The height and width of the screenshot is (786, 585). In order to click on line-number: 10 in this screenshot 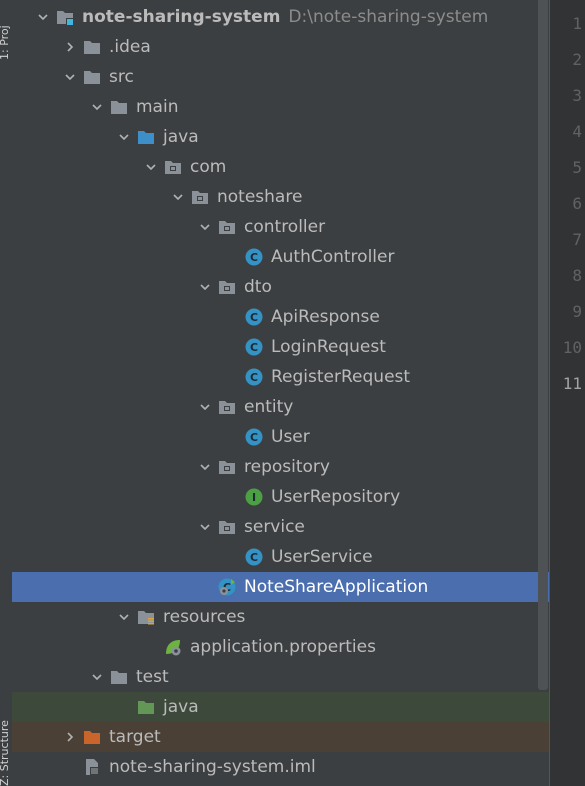, I will do `click(572, 347)`.